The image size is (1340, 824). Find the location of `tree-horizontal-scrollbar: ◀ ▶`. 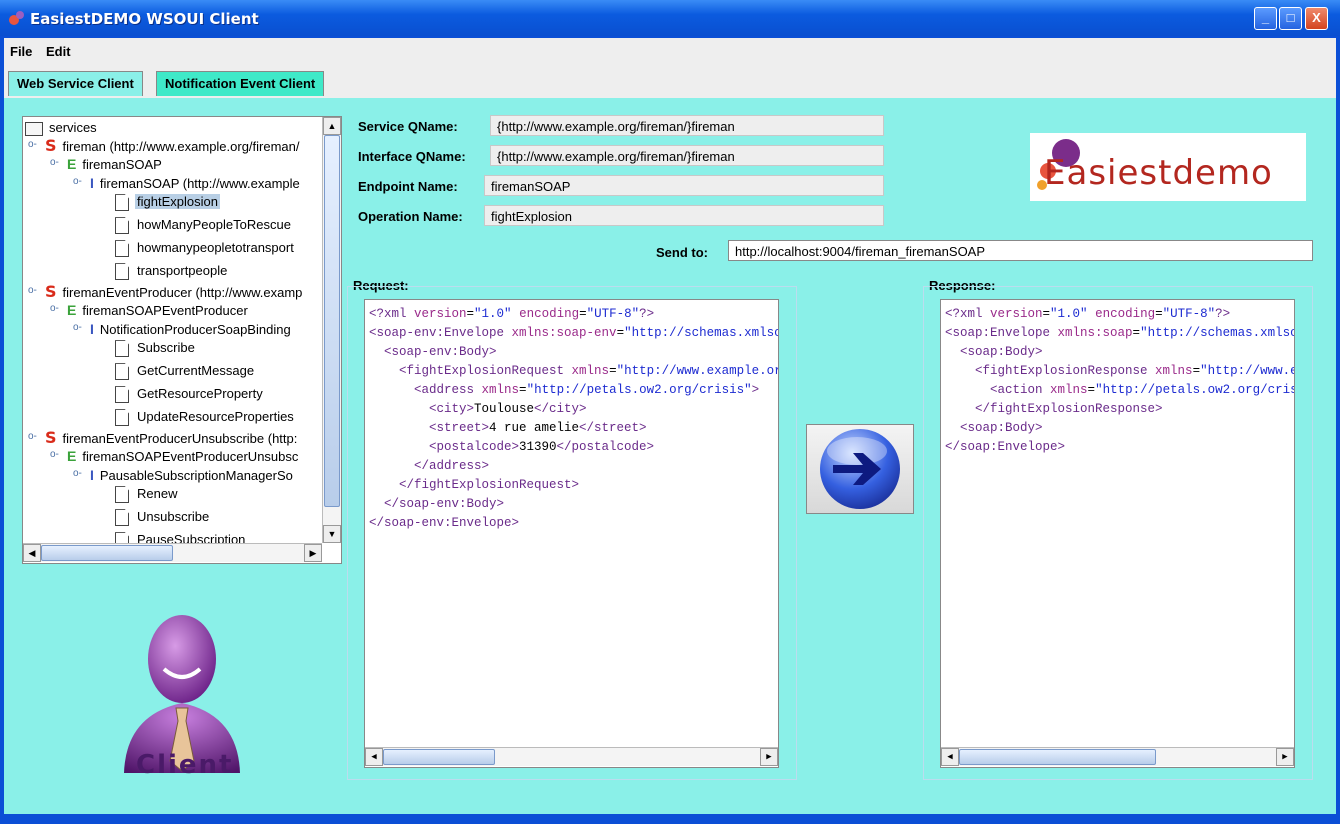

tree-horizontal-scrollbar: ◀ ▶ is located at coordinates (172, 552).